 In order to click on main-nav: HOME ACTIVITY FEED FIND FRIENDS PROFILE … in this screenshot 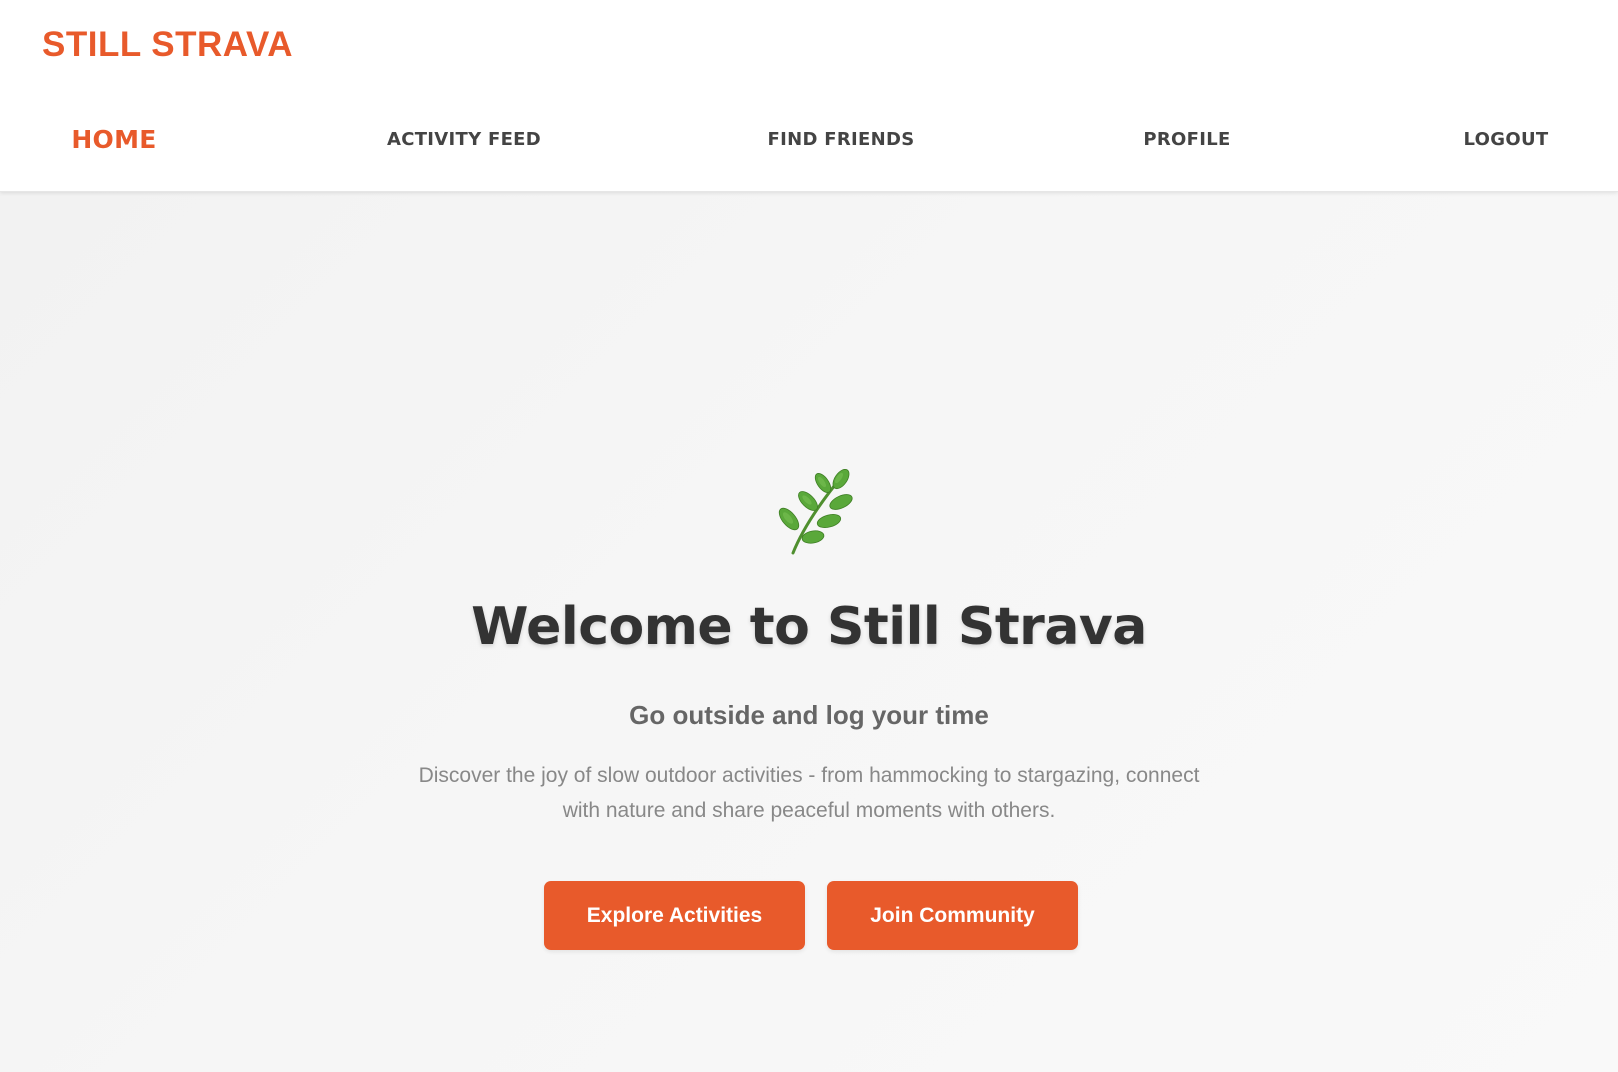, I will do `click(809, 140)`.